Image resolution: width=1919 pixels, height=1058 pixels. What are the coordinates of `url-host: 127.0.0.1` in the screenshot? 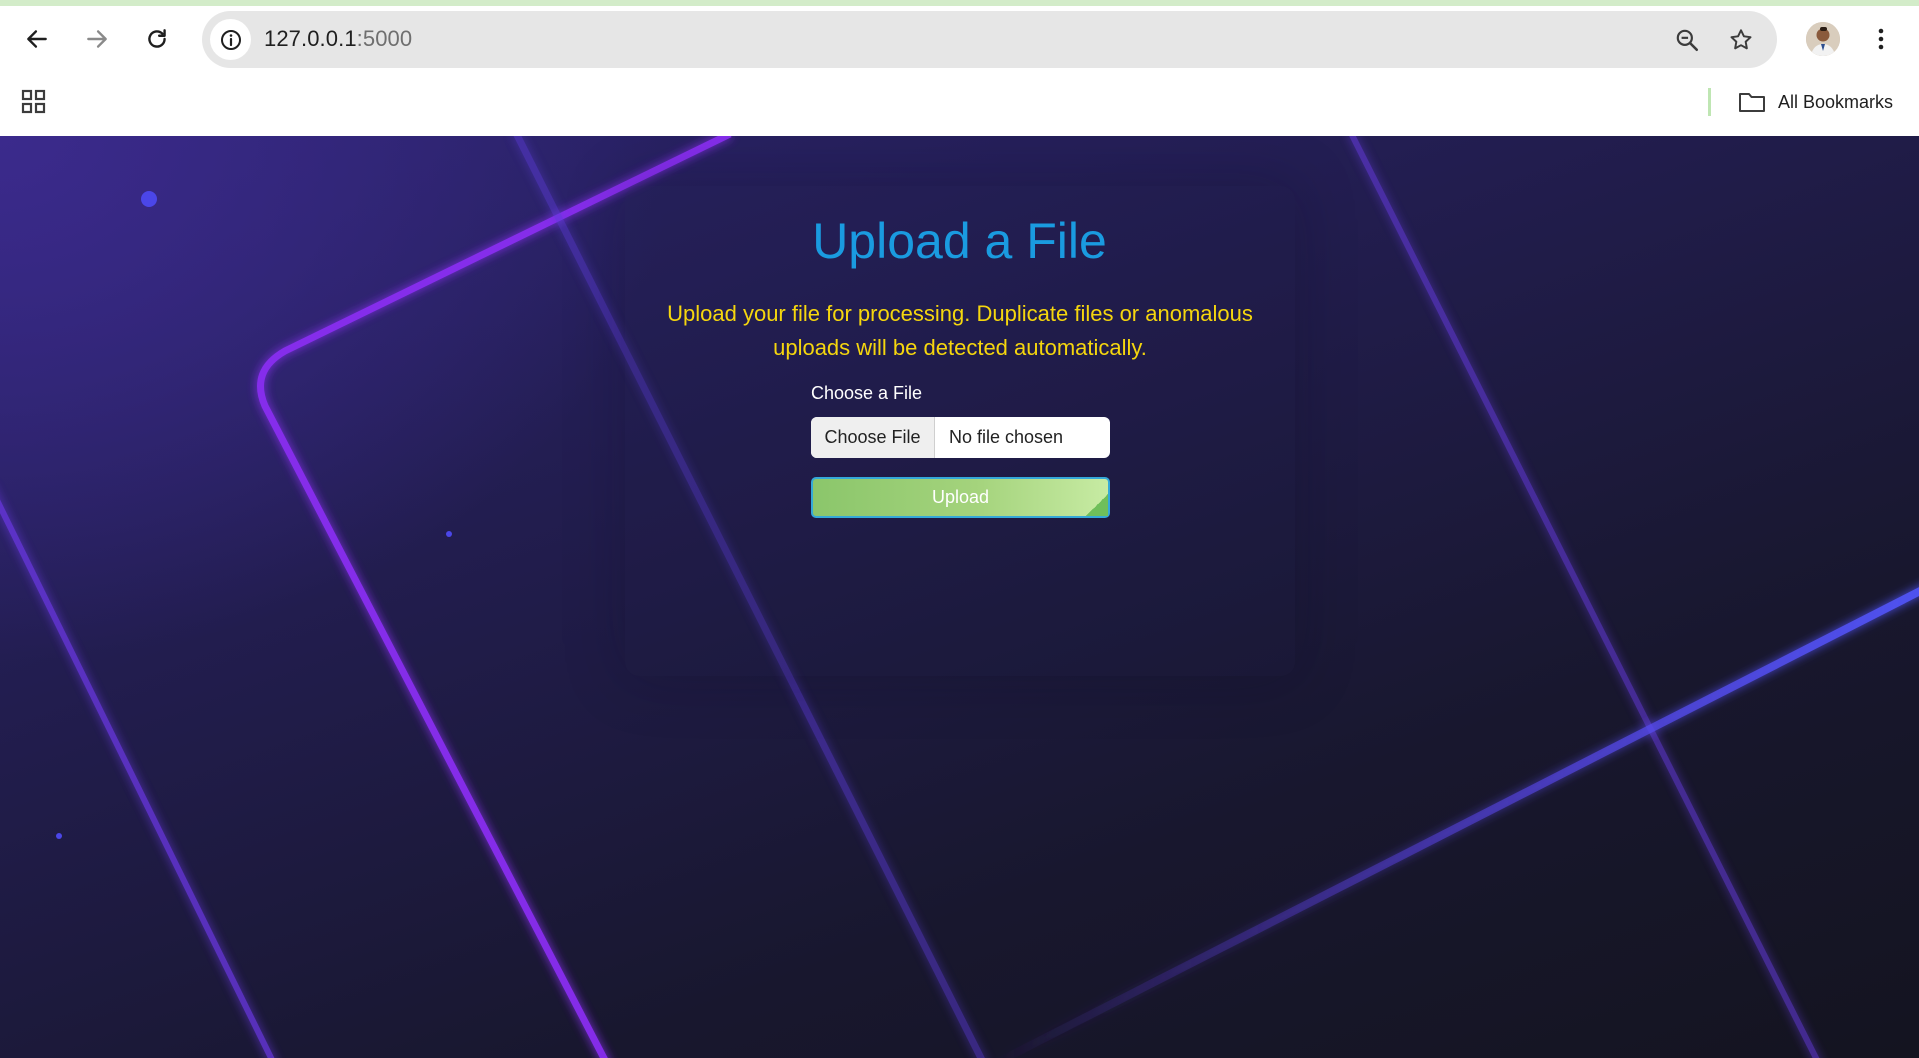 It's located at (310, 38).